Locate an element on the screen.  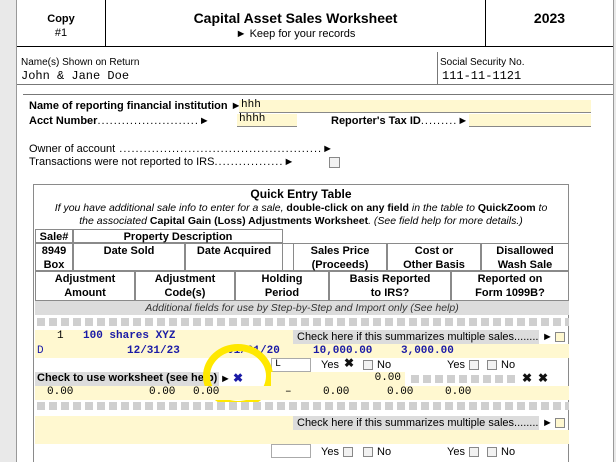
col-date-sold-text: Date Sold is located at coordinates (129, 251).